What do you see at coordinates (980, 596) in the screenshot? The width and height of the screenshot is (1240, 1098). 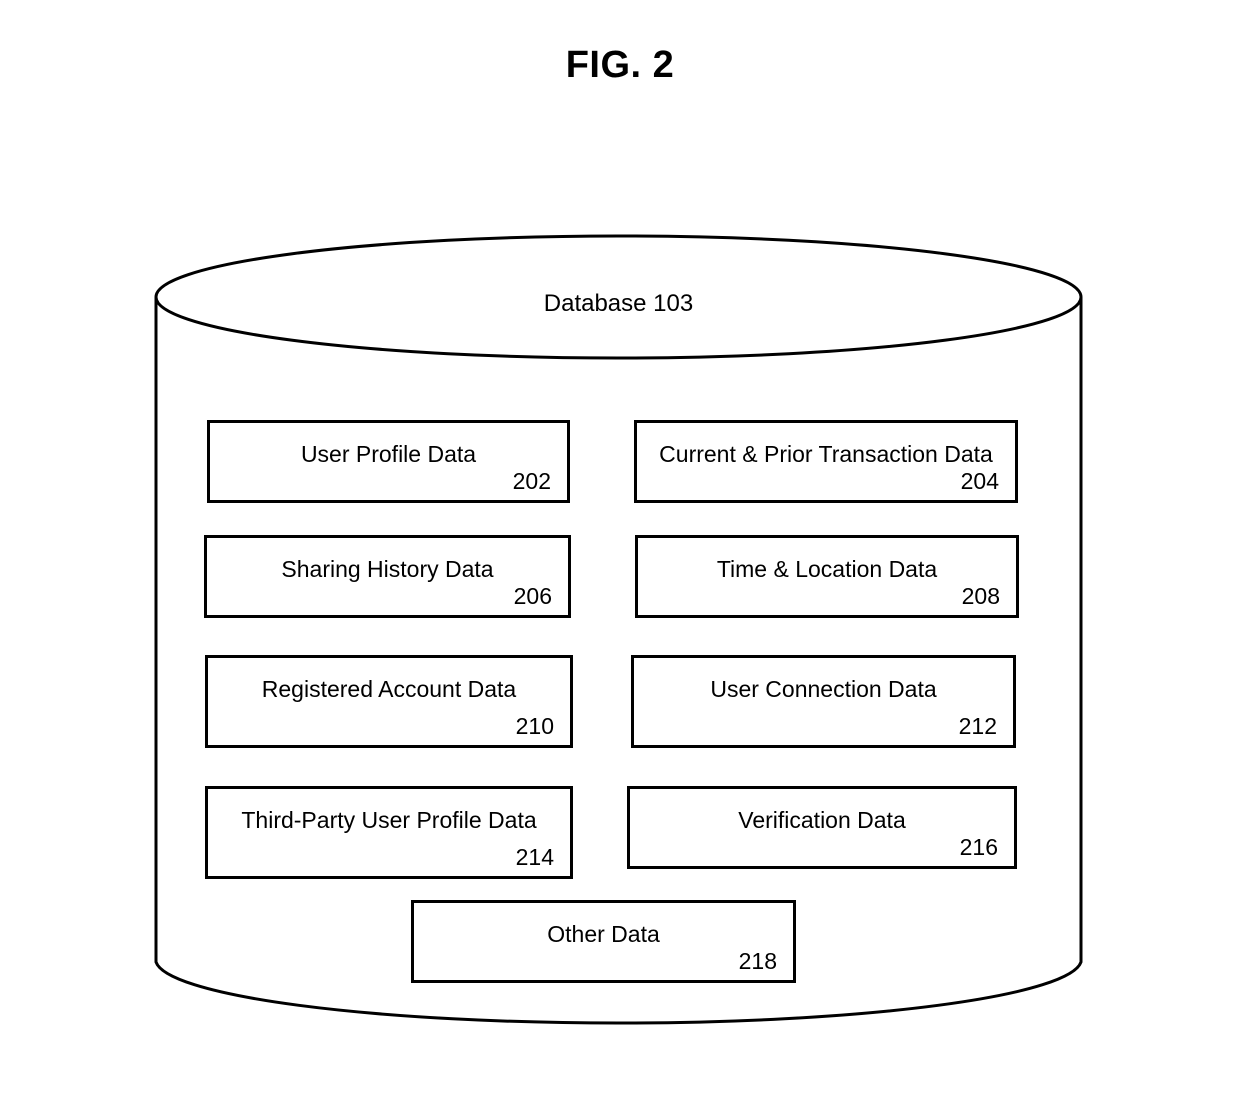 I see `data-box-reference-number: 208` at bounding box center [980, 596].